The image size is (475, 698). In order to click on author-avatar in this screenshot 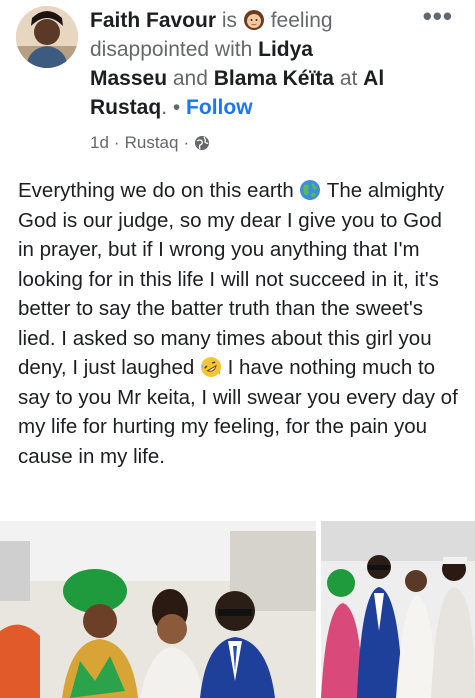, I will do `click(47, 37)`.